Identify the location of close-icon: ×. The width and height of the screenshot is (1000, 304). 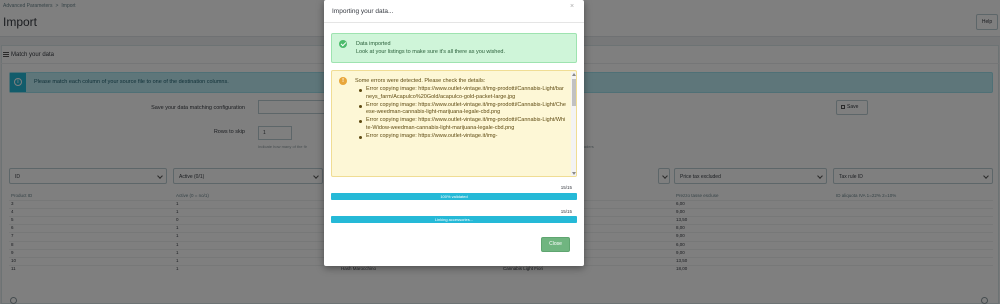
(572, 6).